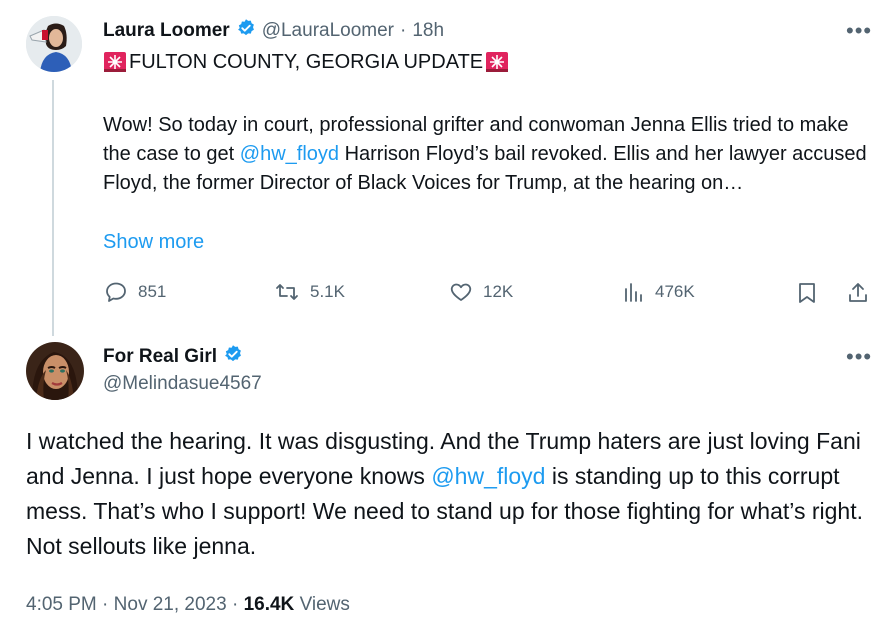 This screenshot has width=894, height=638. Describe the element at coordinates (135, 292) in the screenshot. I see `reply-button: 851` at that location.